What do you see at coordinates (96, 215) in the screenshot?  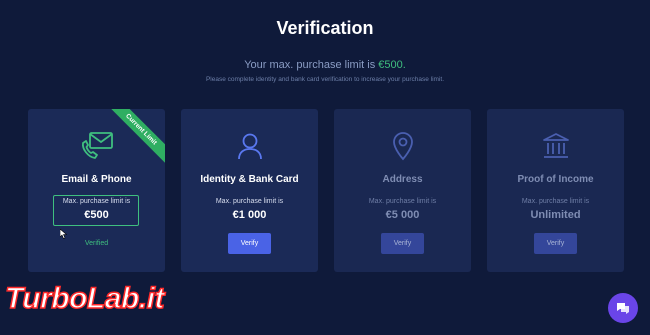 I see `limit-value: €500` at bounding box center [96, 215].